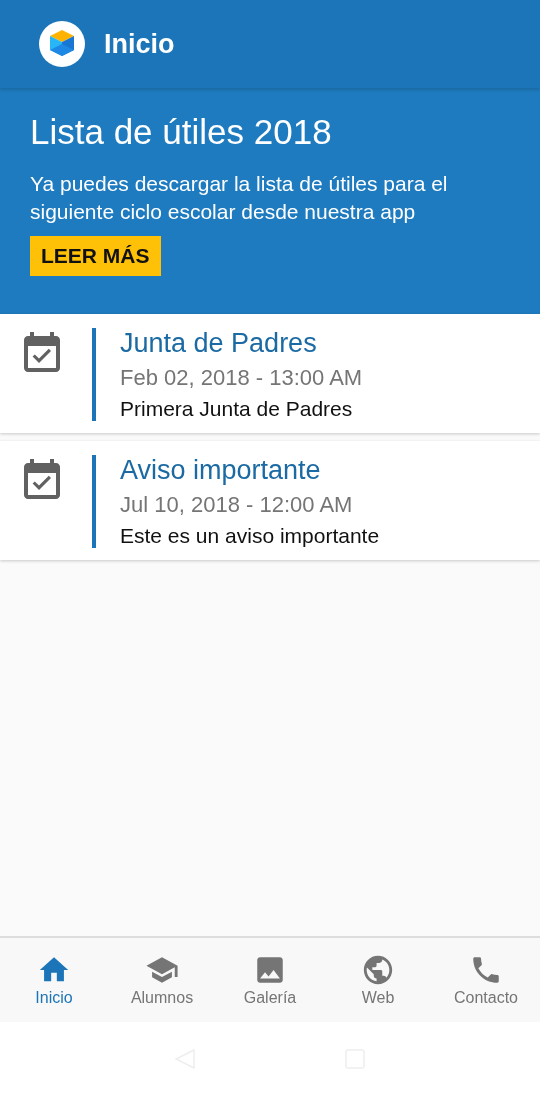  What do you see at coordinates (270, 980) in the screenshot?
I see `nav-tab: Galería` at bounding box center [270, 980].